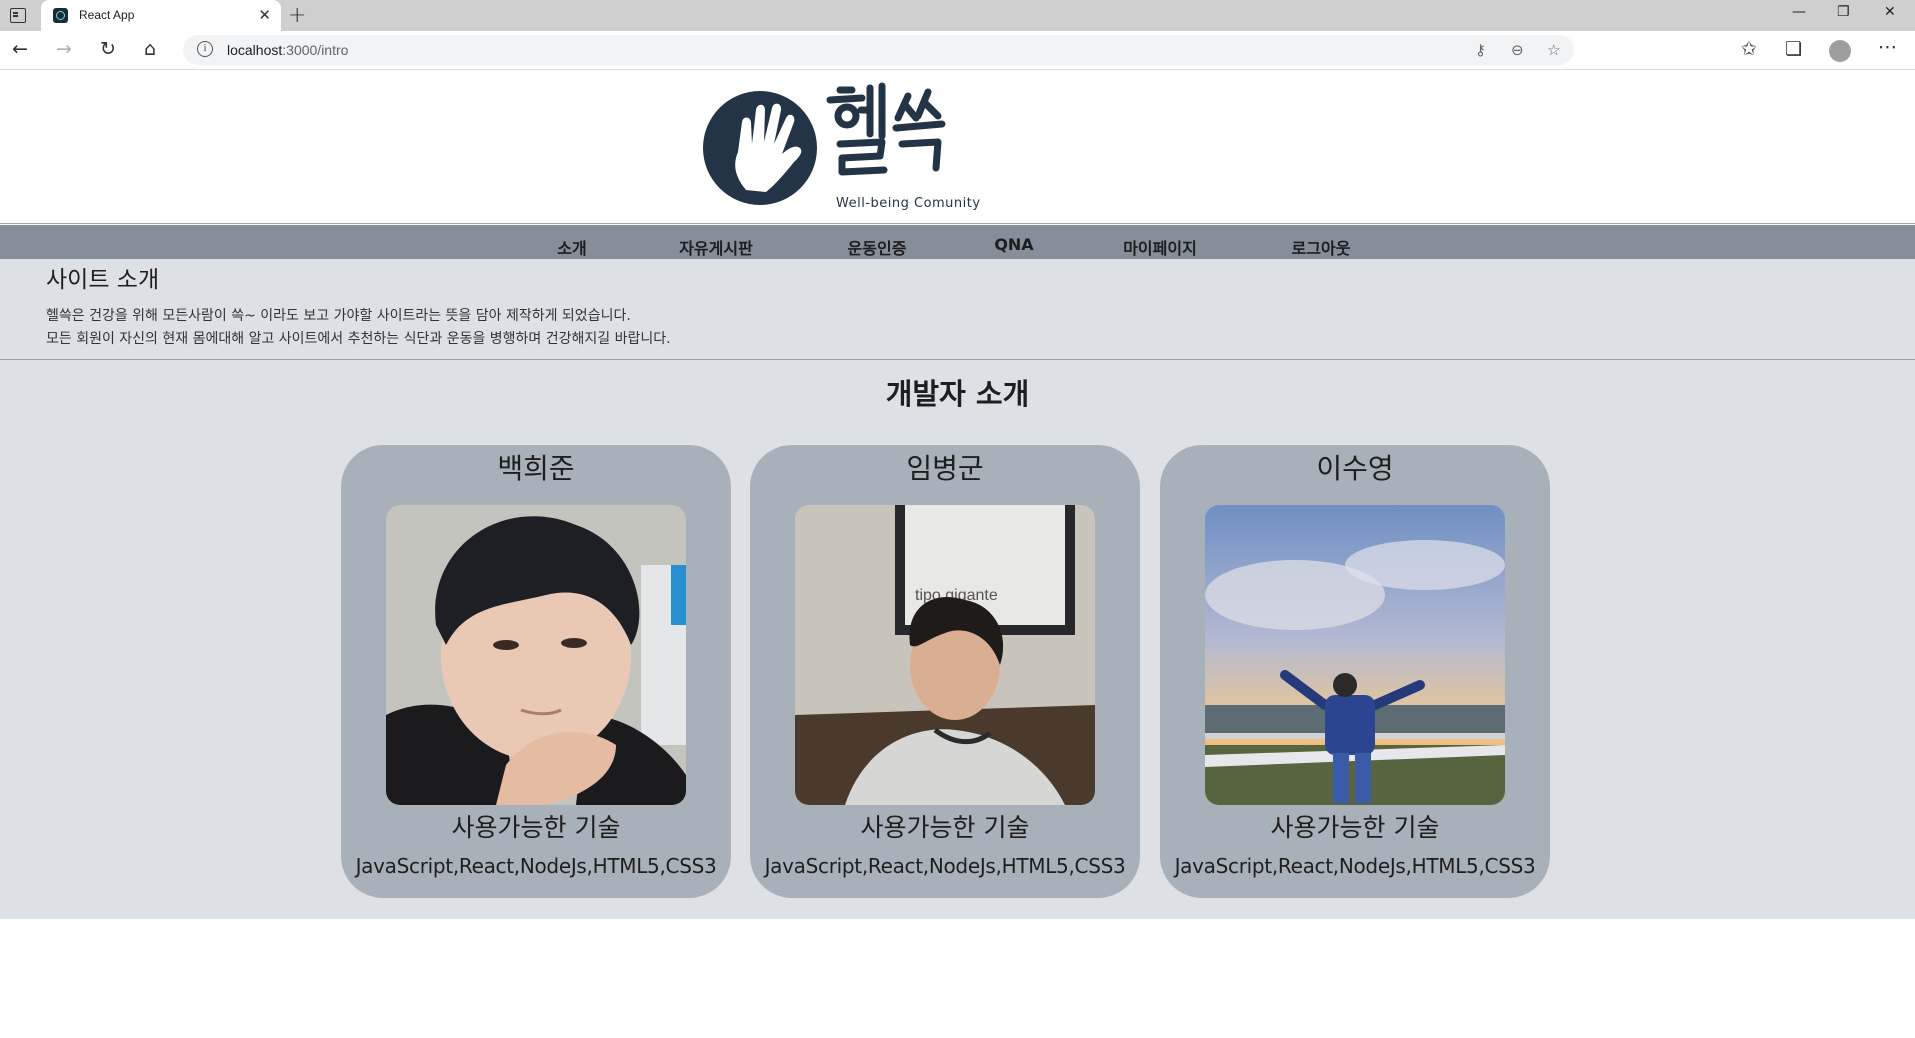  What do you see at coordinates (957, 242) in the screenshot?
I see `main-nav: 소개 자유게시판 운동인증 QNA 마이페이지 로그아웃` at bounding box center [957, 242].